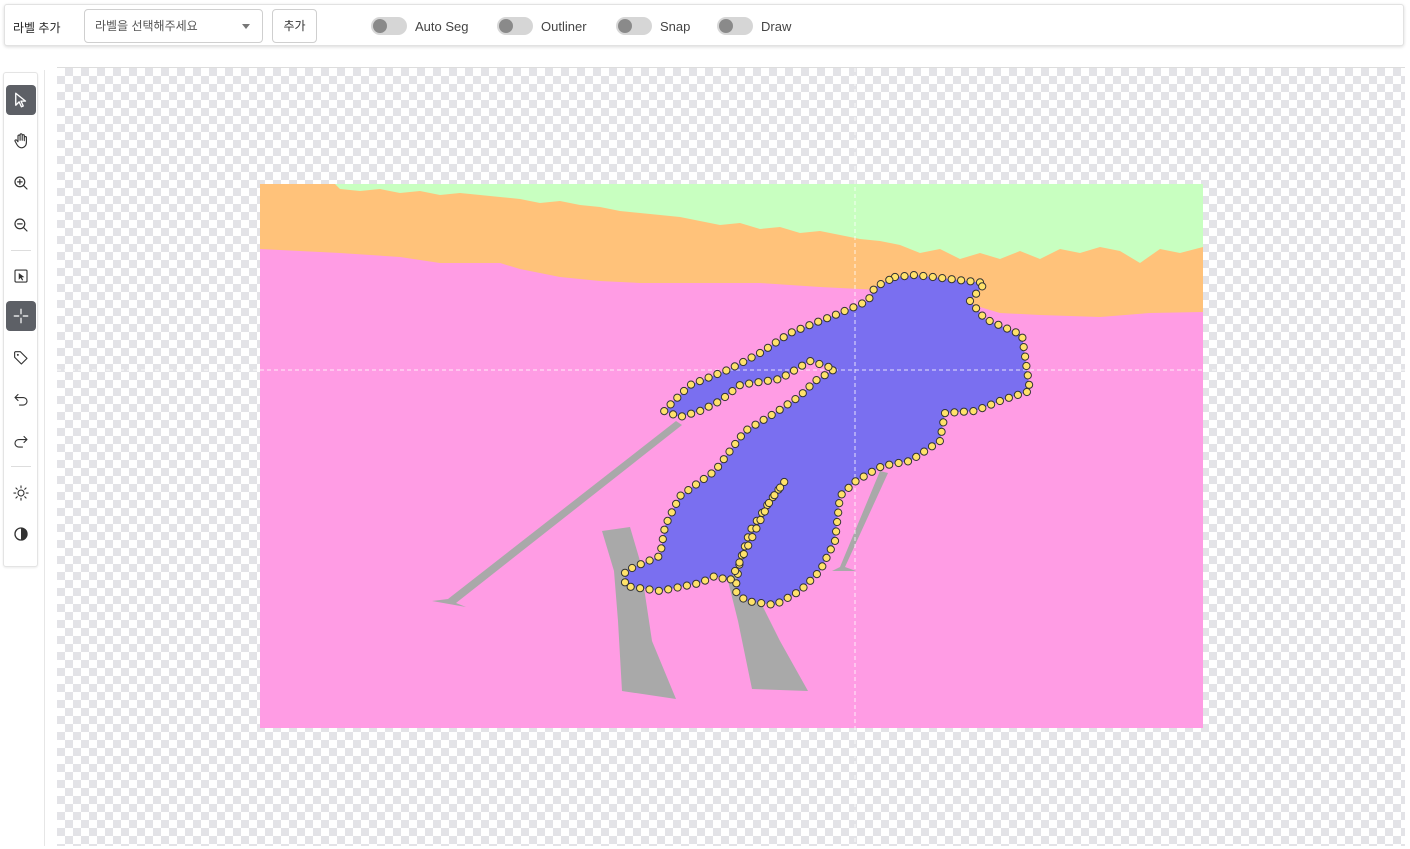 The image size is (1410, 849). I want to click on zoom-in-tool, so click(21, 183).